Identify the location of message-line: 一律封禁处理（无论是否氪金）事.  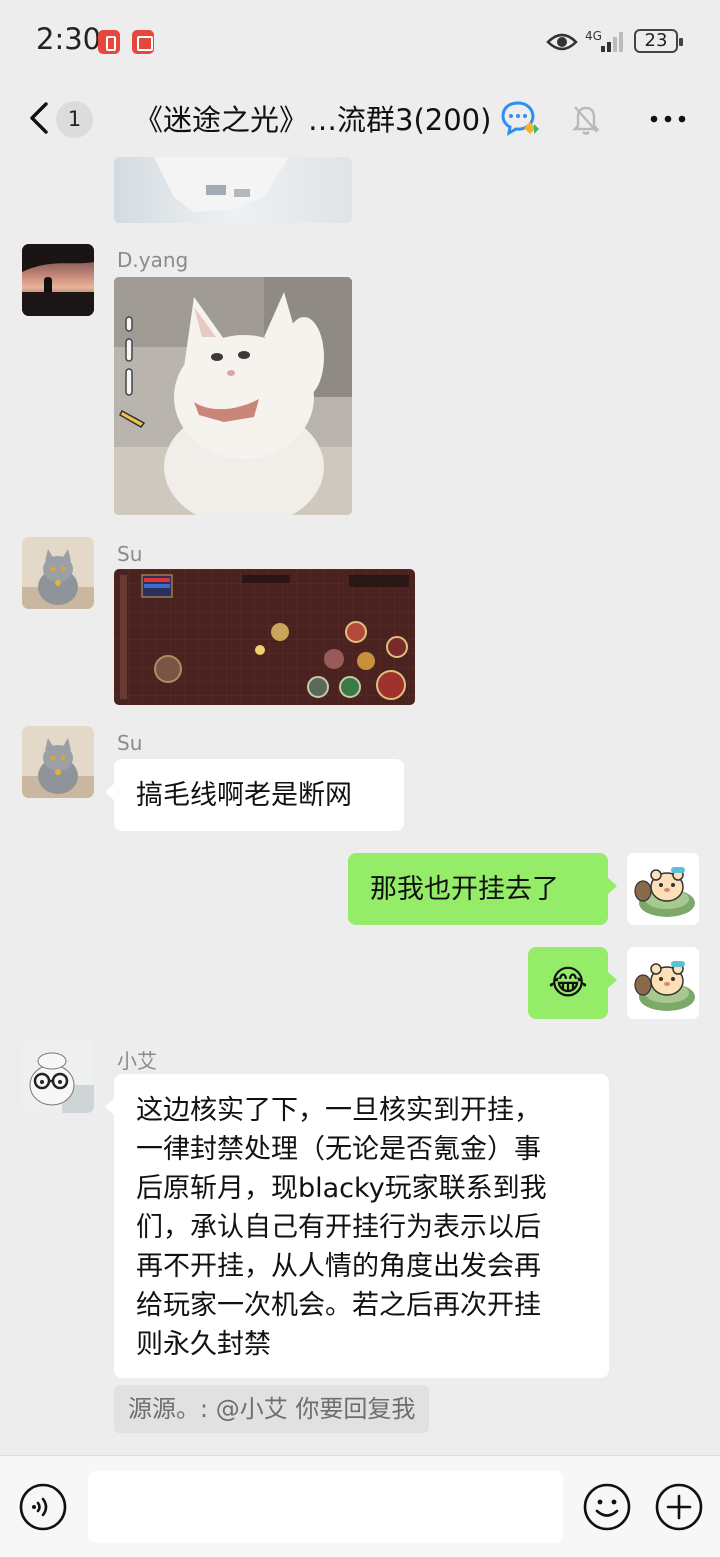
(338, 1149).